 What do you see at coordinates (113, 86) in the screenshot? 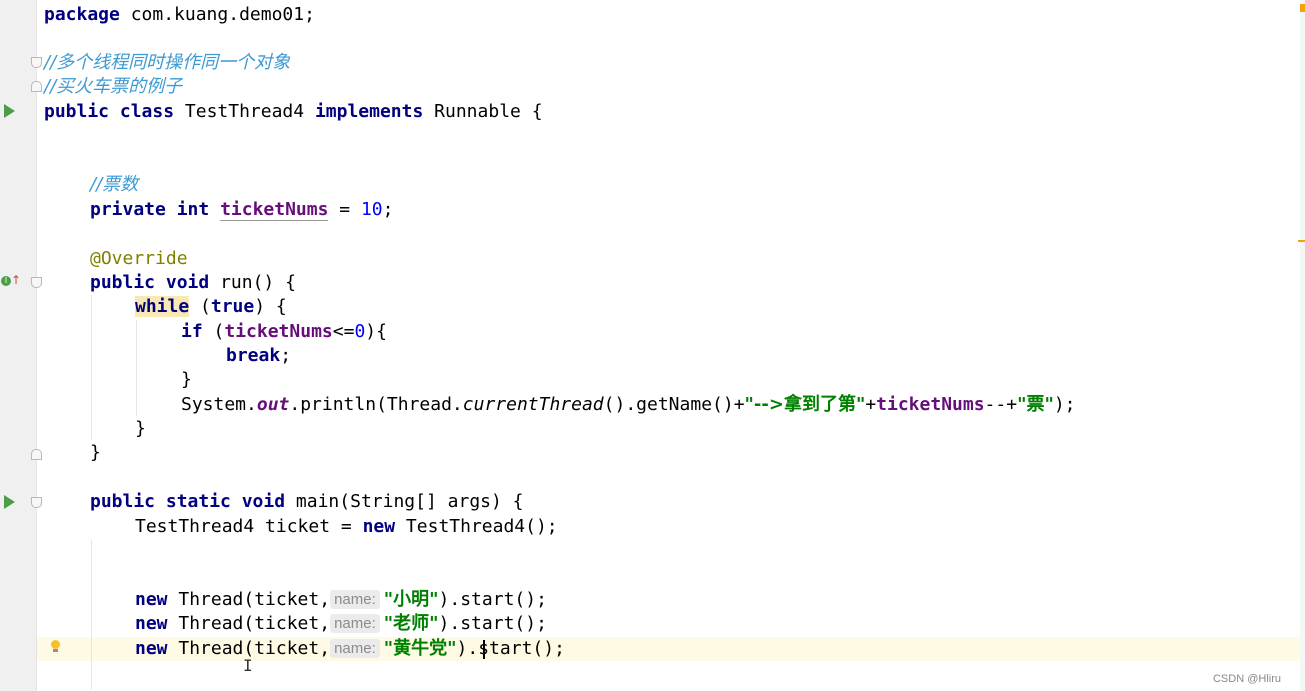
I see `code-line-comment: //买火车票的例子` at bounding box center [113, 86].